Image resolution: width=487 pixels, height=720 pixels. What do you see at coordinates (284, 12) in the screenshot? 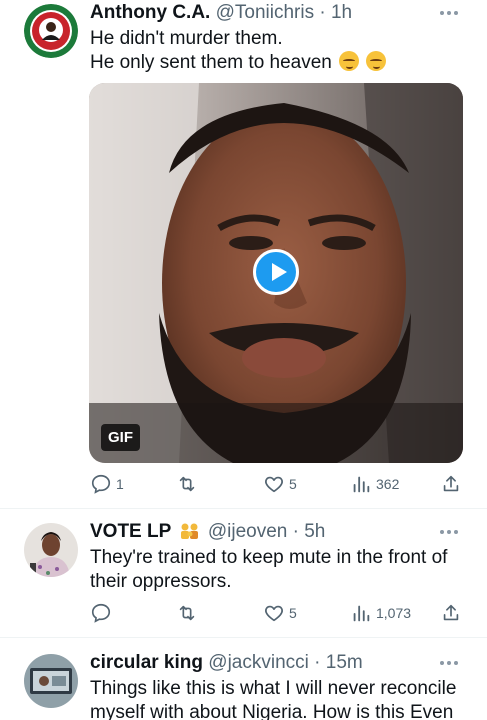
I see `handle-and-time: @Toniichris · 1h` at bounding box center [284, 12].